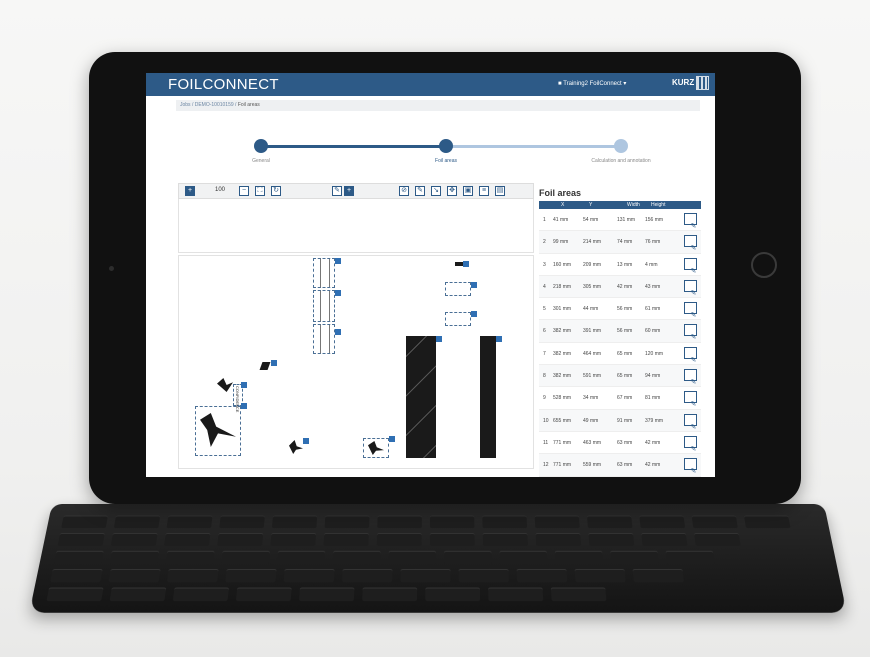 This screenshot has width=870, height=657. I want to click on table-row: 2 99 mm 214 mm 74 mm 76 mm ✎, so click(620, 242).